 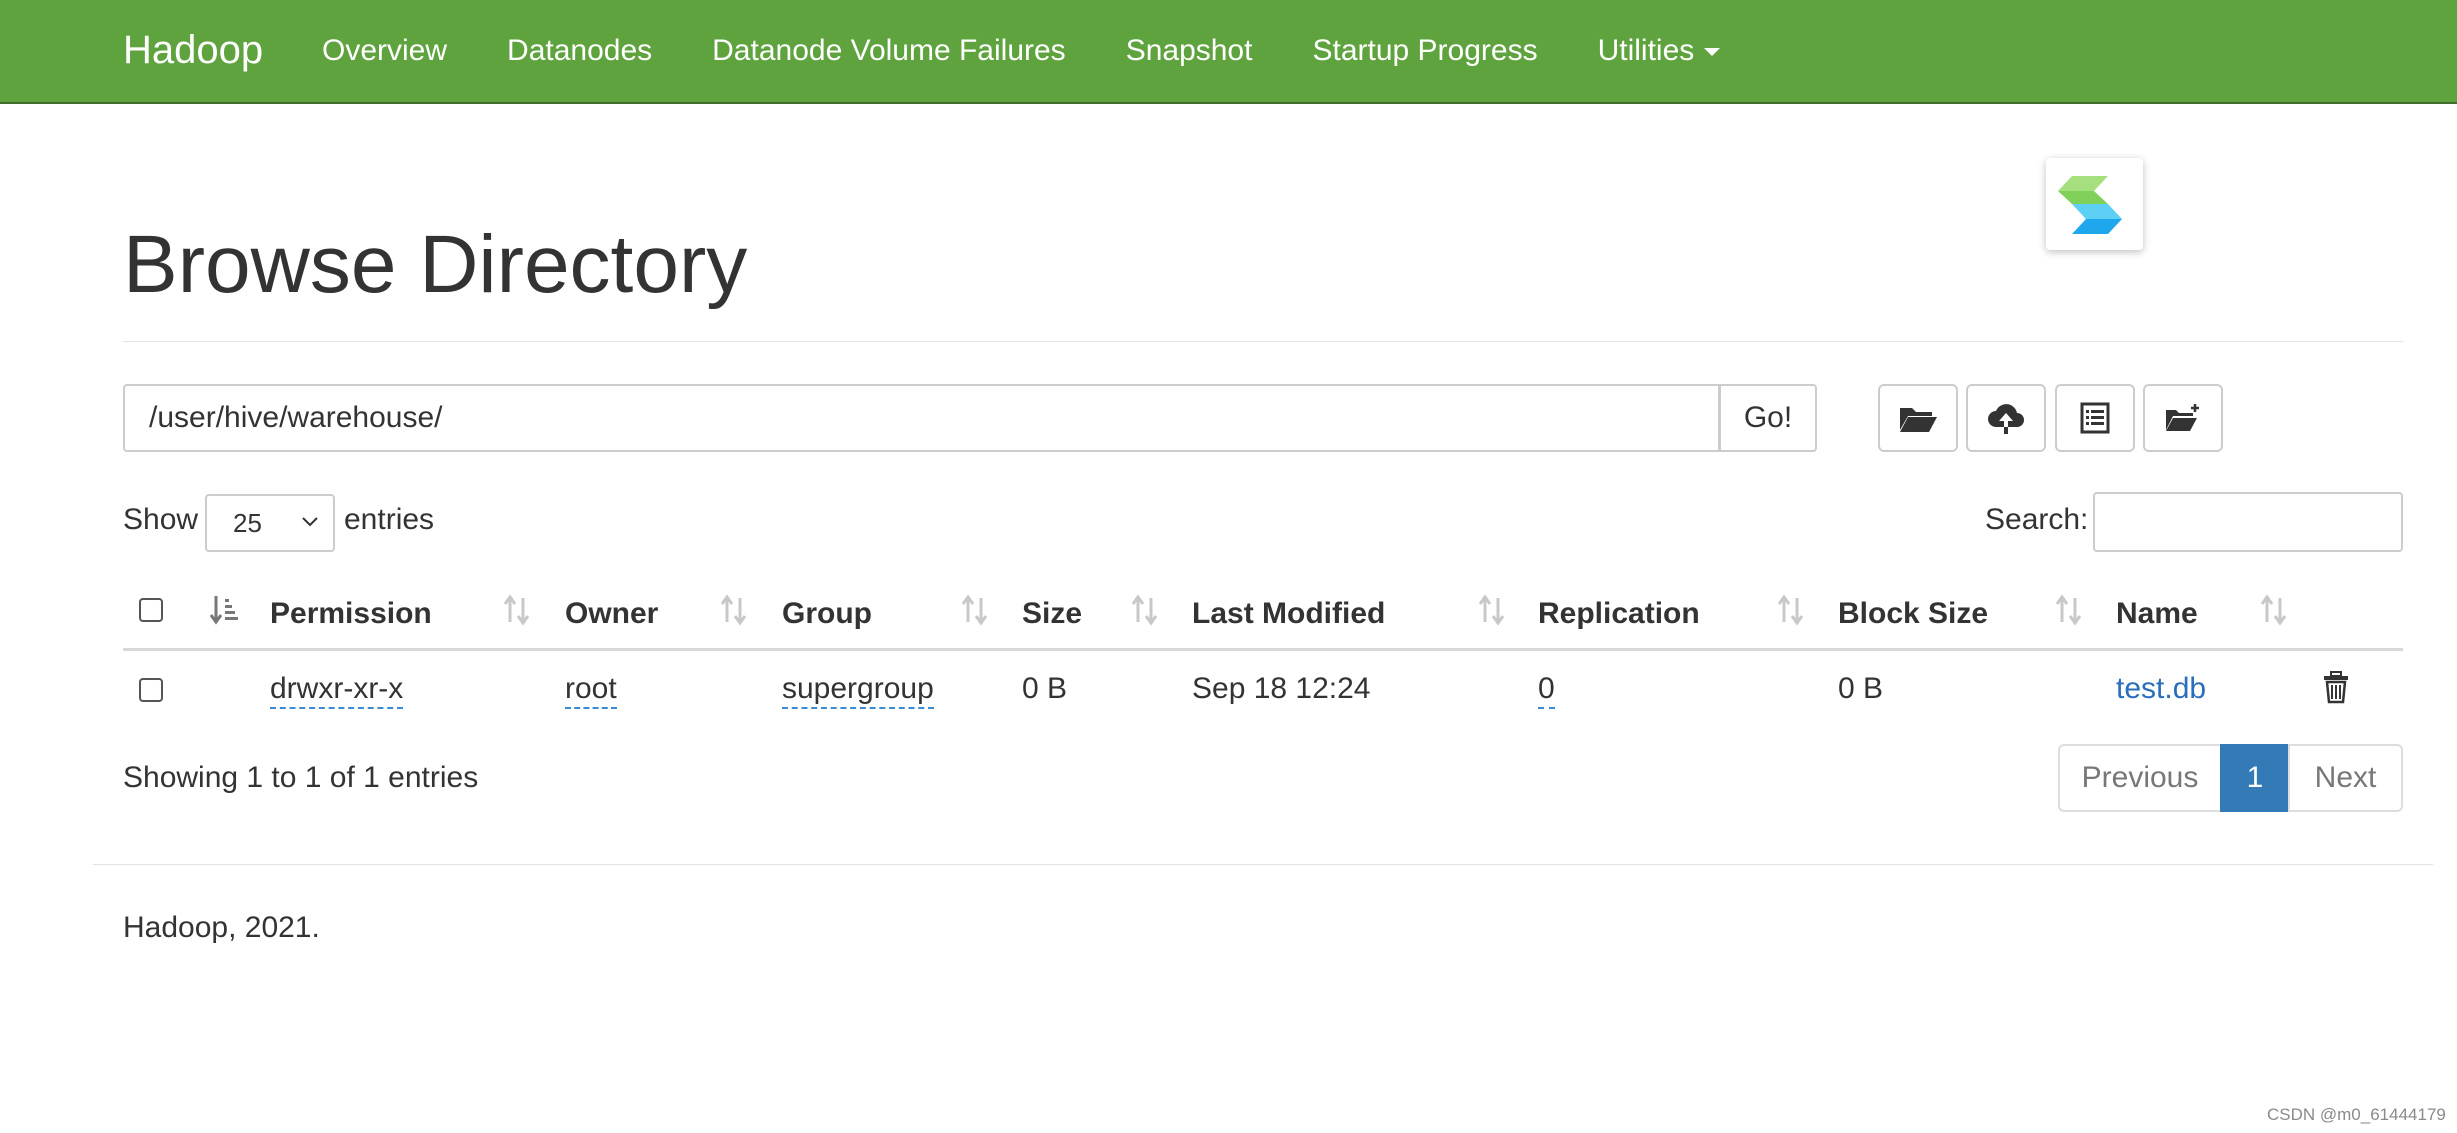 I want to click on nav-item-datanodes: Datanodes, so click(x=579, y=51).